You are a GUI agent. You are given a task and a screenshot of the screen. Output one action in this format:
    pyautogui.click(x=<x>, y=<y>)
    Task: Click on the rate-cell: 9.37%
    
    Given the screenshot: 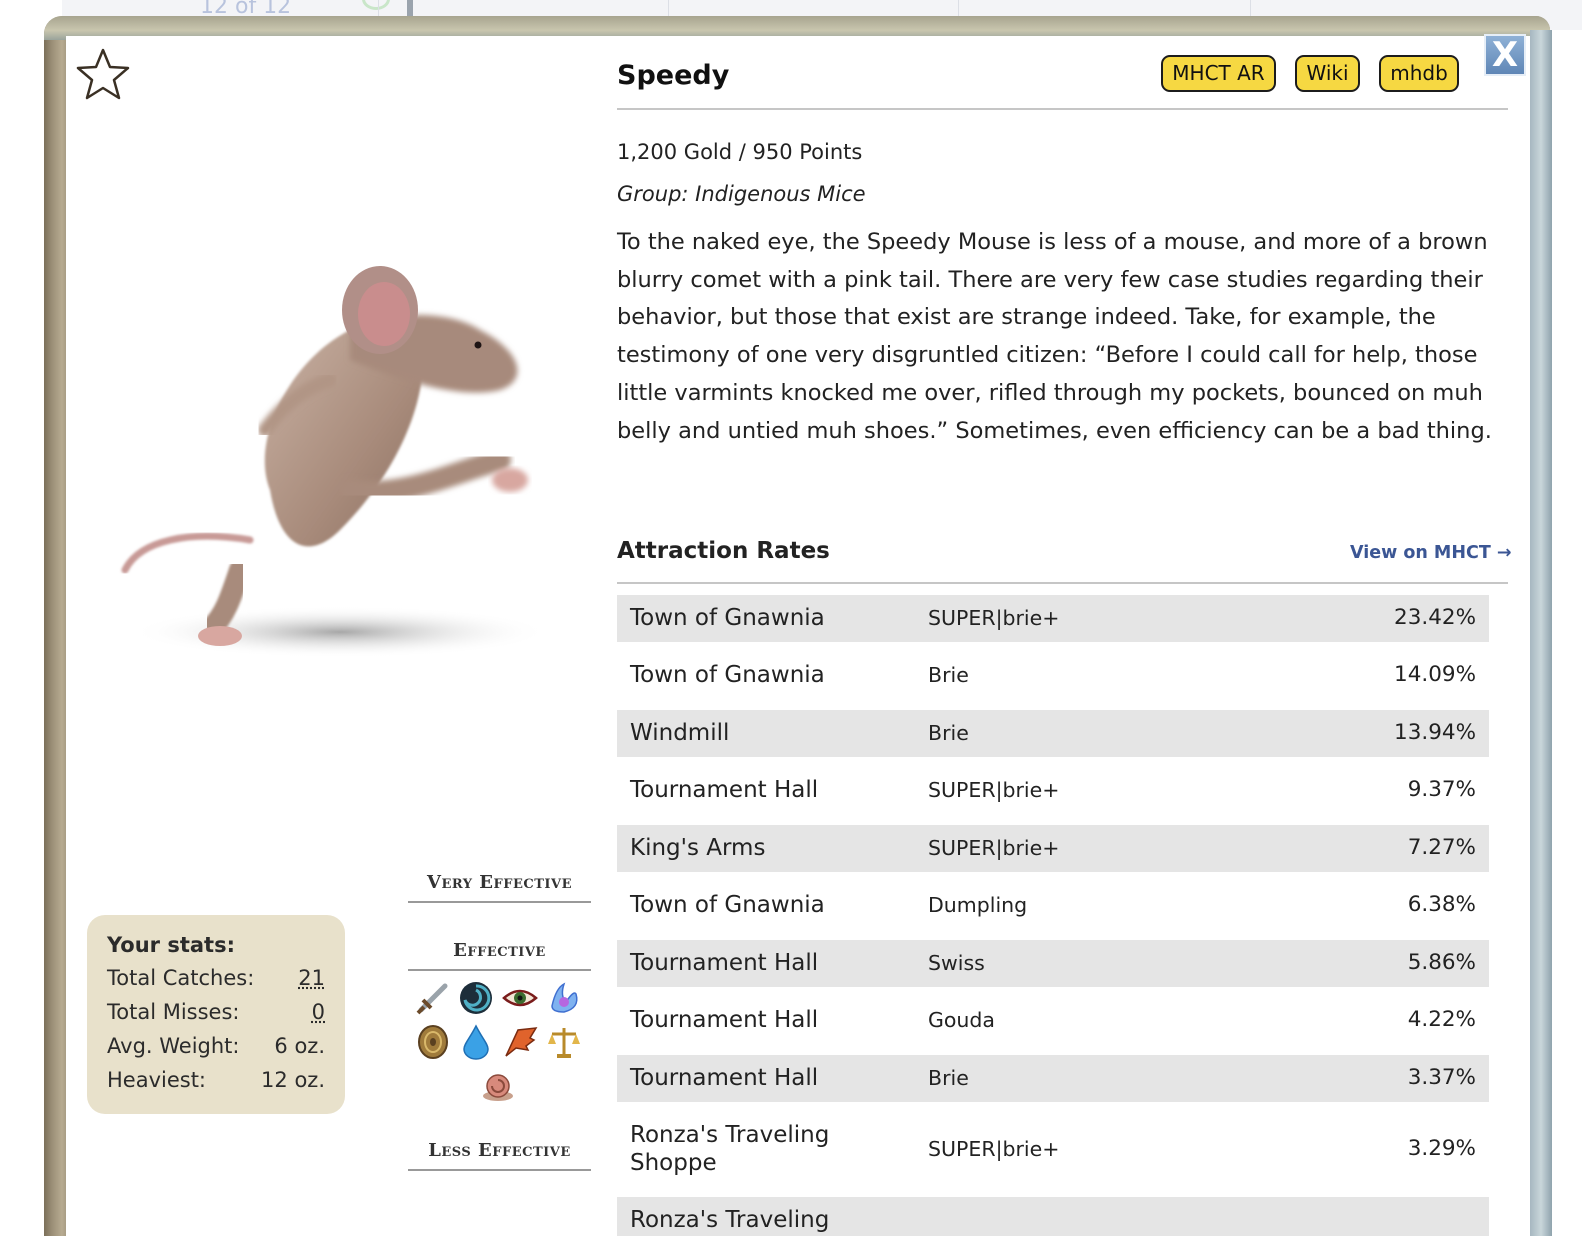 What is the action you would take?
    pyautogui.click(x=1442, y=789)
    